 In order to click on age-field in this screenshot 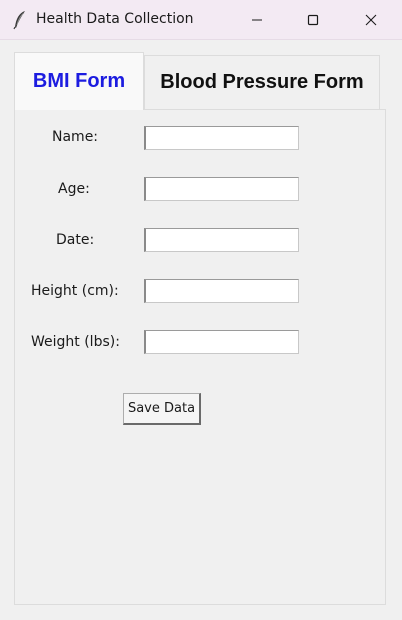, I will do `click(221, 189)`.